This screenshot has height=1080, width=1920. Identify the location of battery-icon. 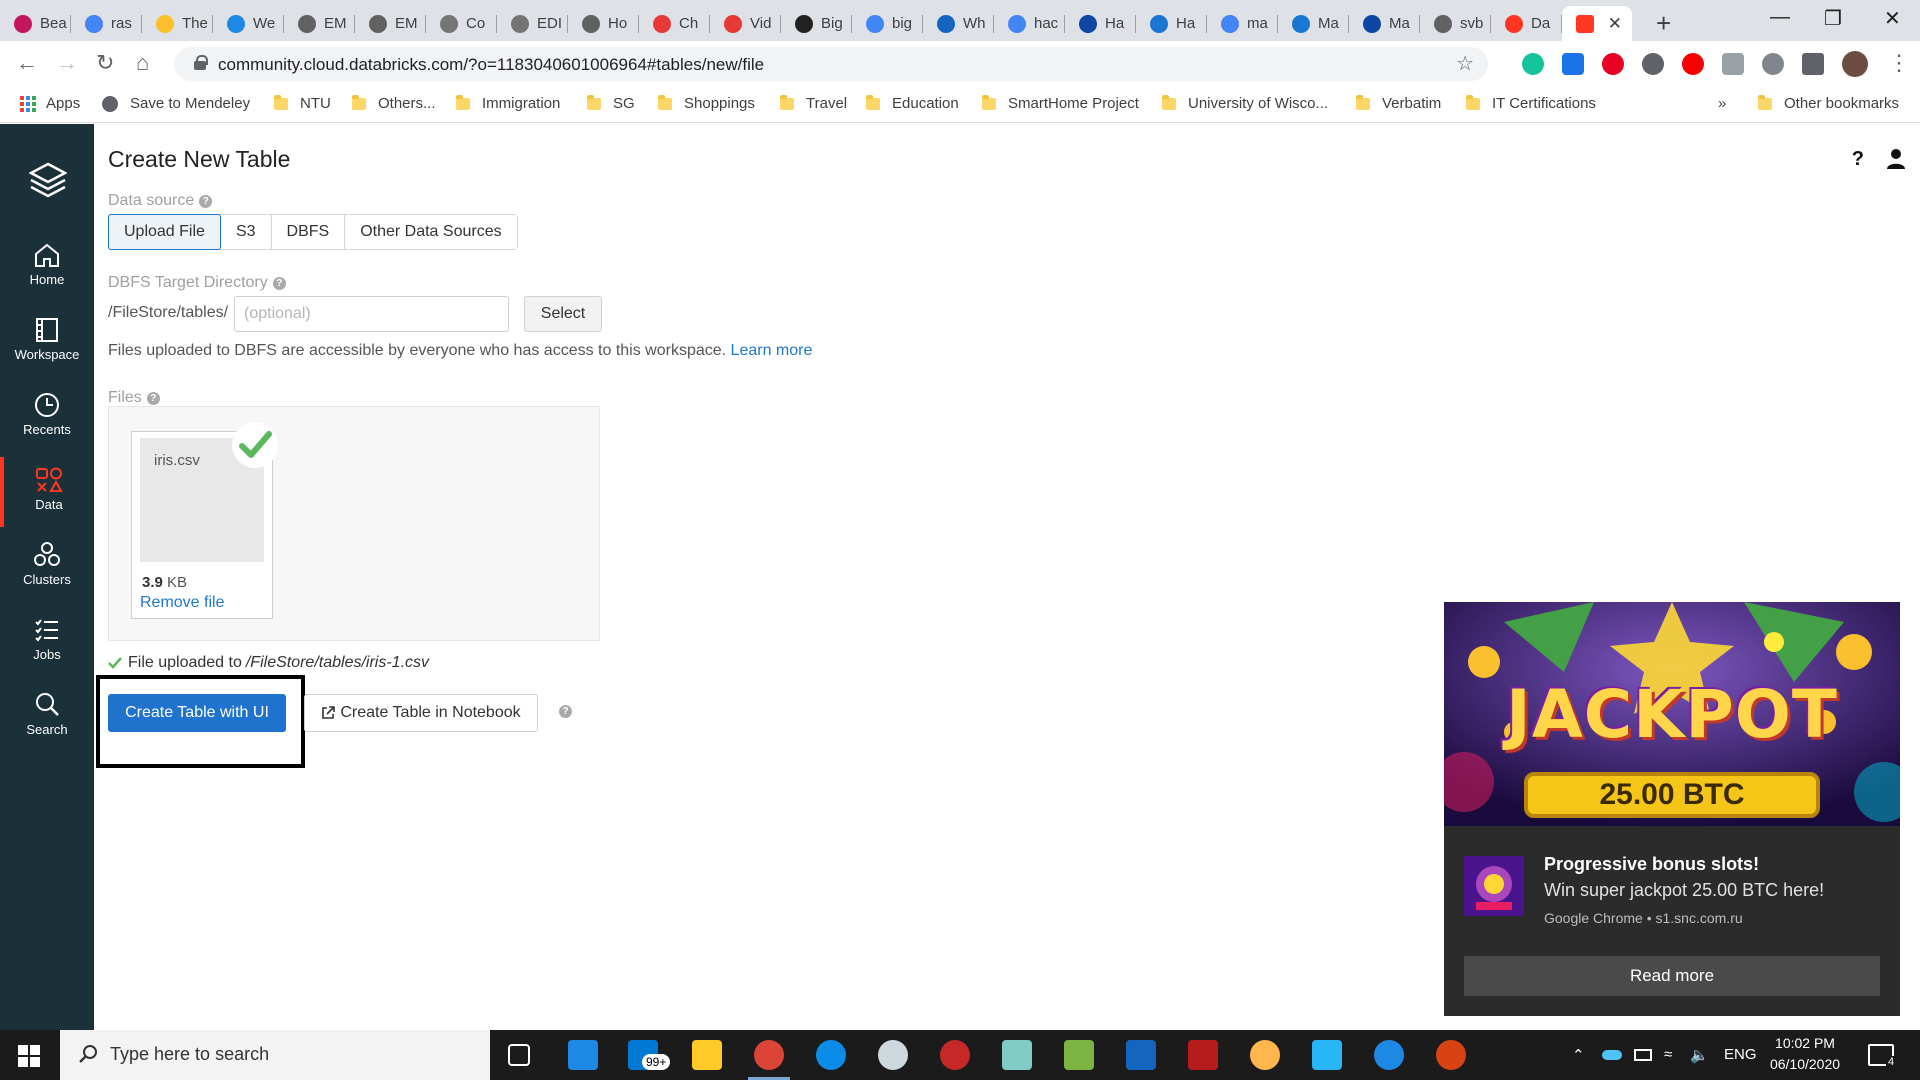
(1643, 1055).